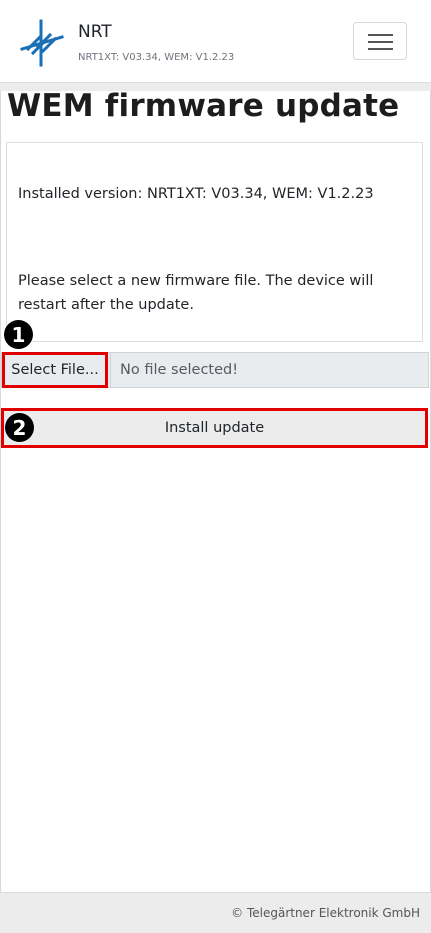  I want to click on step-marker-1: 1, so click(18, 334).